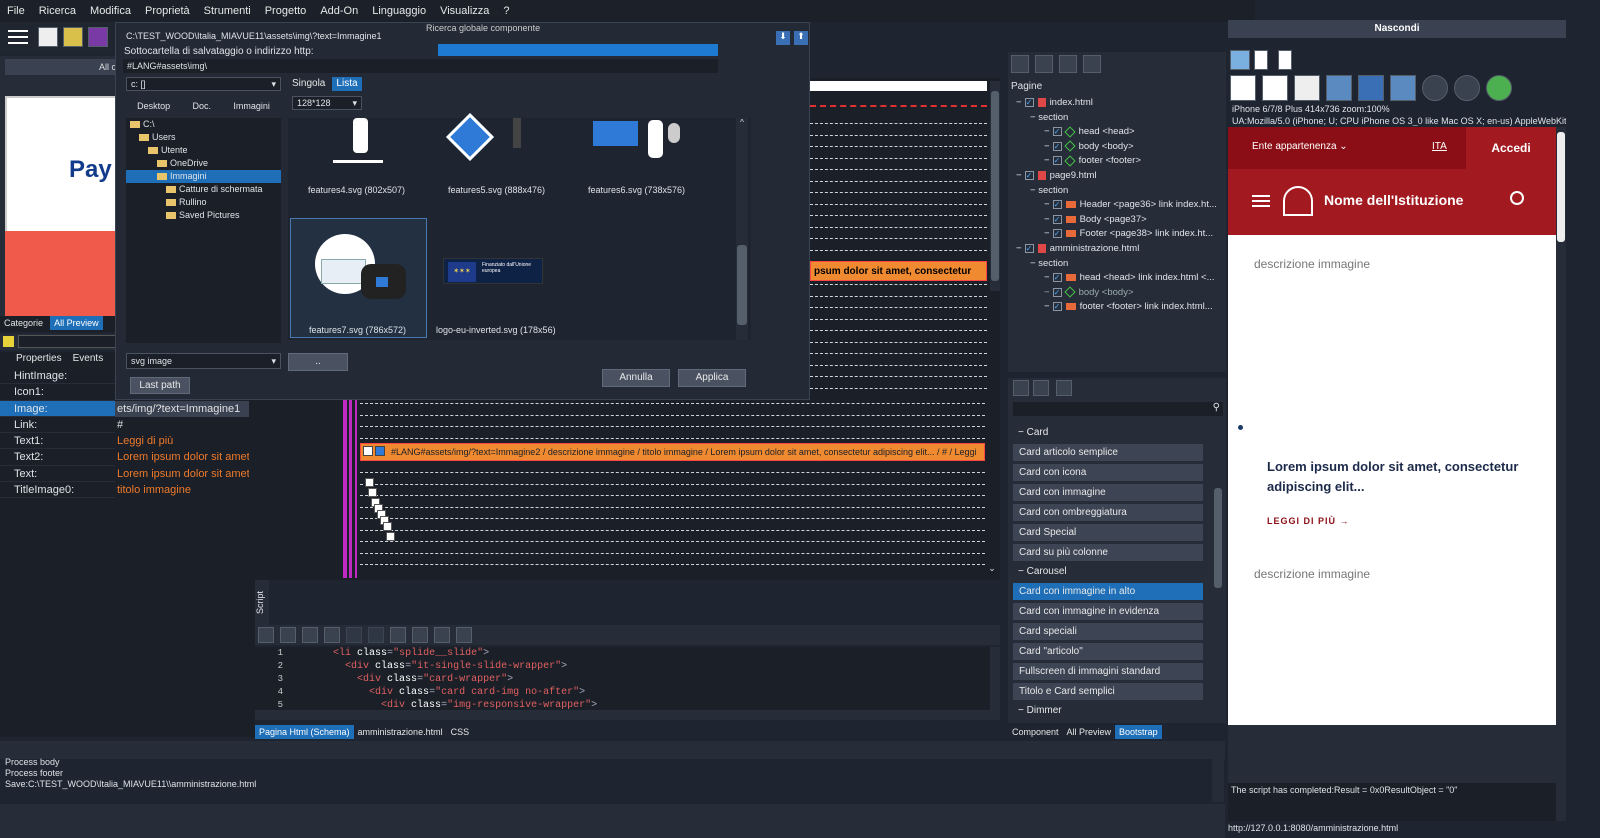  What do you see at coordinates (304, 732) in the screenshot?
I see `editor-tab: Pagina Html (Schema)` at bounding box center [304, 732].